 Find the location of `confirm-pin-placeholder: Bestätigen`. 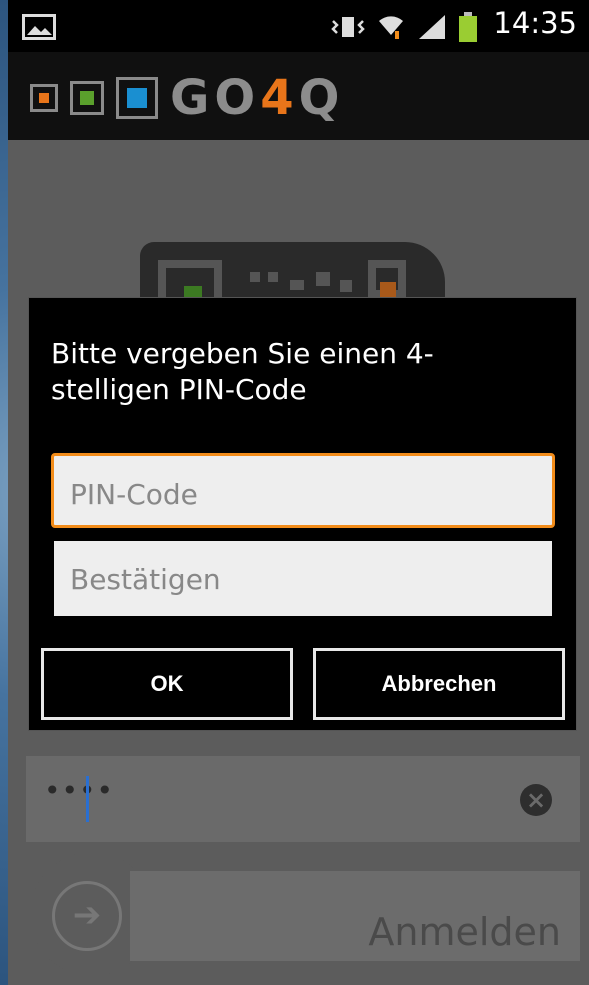

confirm-pin-placeholder: Bestätigen is located at coordinates (145, 579).